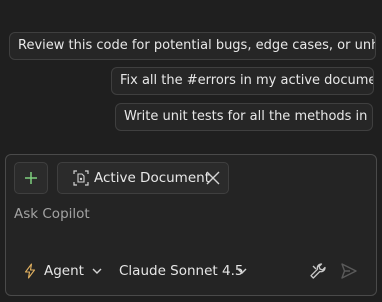 This screenshot has width=382, height=302. I want to click on close-icon, so click(213, 178).